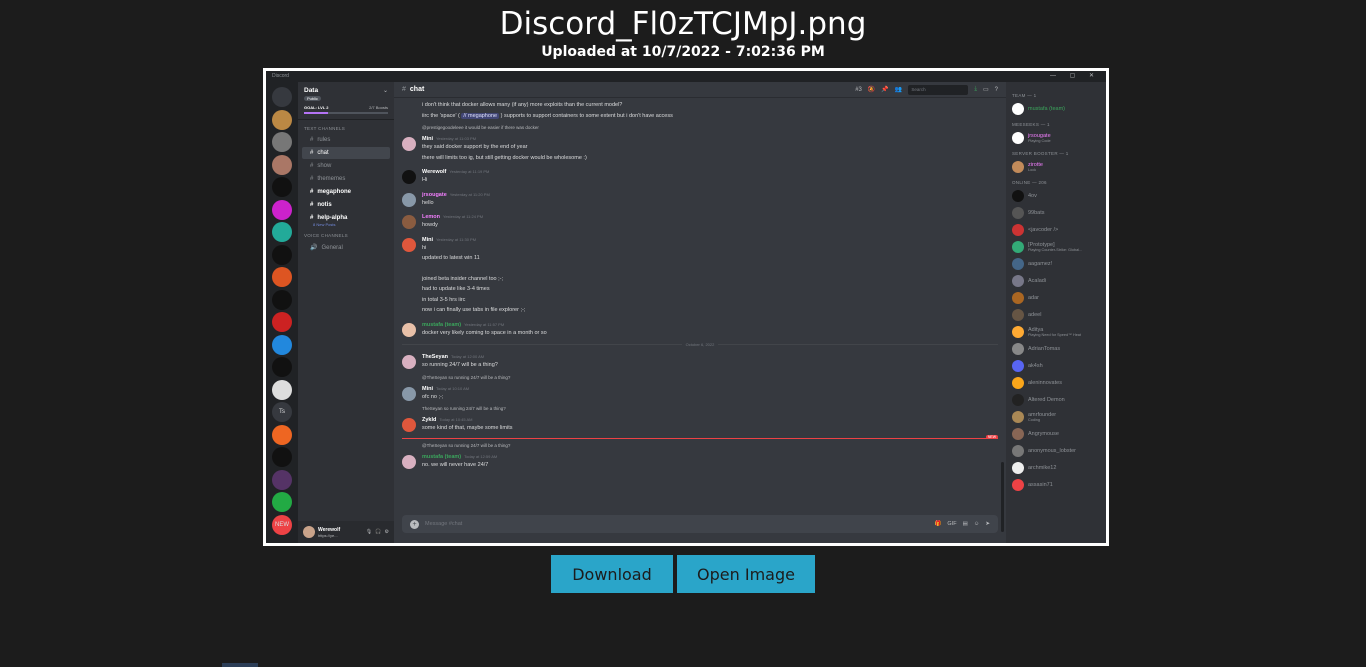 The image size is (1366, 667). Describe the element at coordinates (700, 524) in the screenshot. I see `message-composer: + Message #chat 🎁 GIF ▤ ☺ ➤` at that location.